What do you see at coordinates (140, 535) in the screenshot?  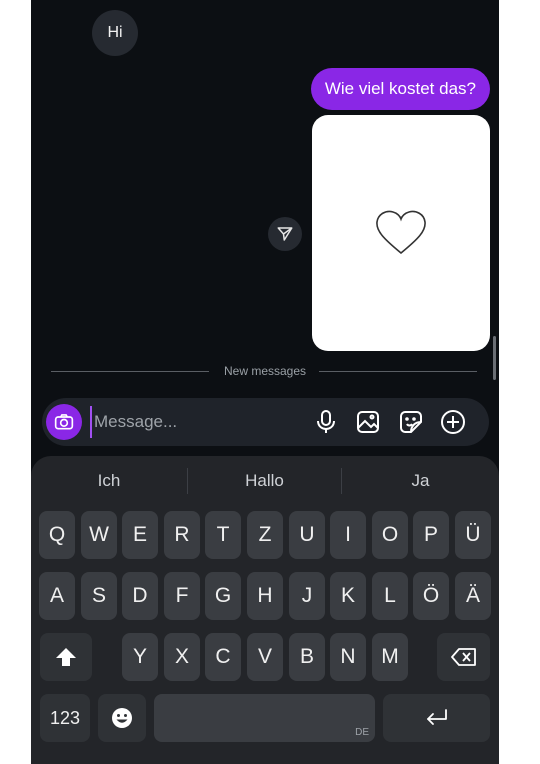 I see `key: E` at bounding box center [140, 535].